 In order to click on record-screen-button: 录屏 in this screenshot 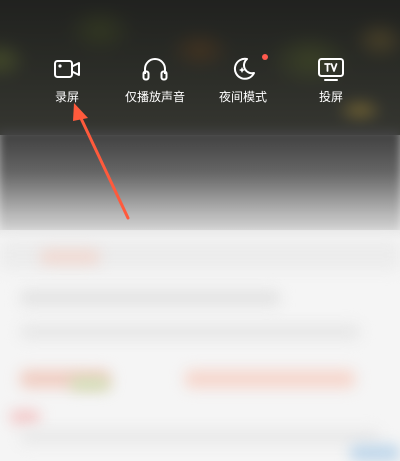, I will do `click(67, 80)`.